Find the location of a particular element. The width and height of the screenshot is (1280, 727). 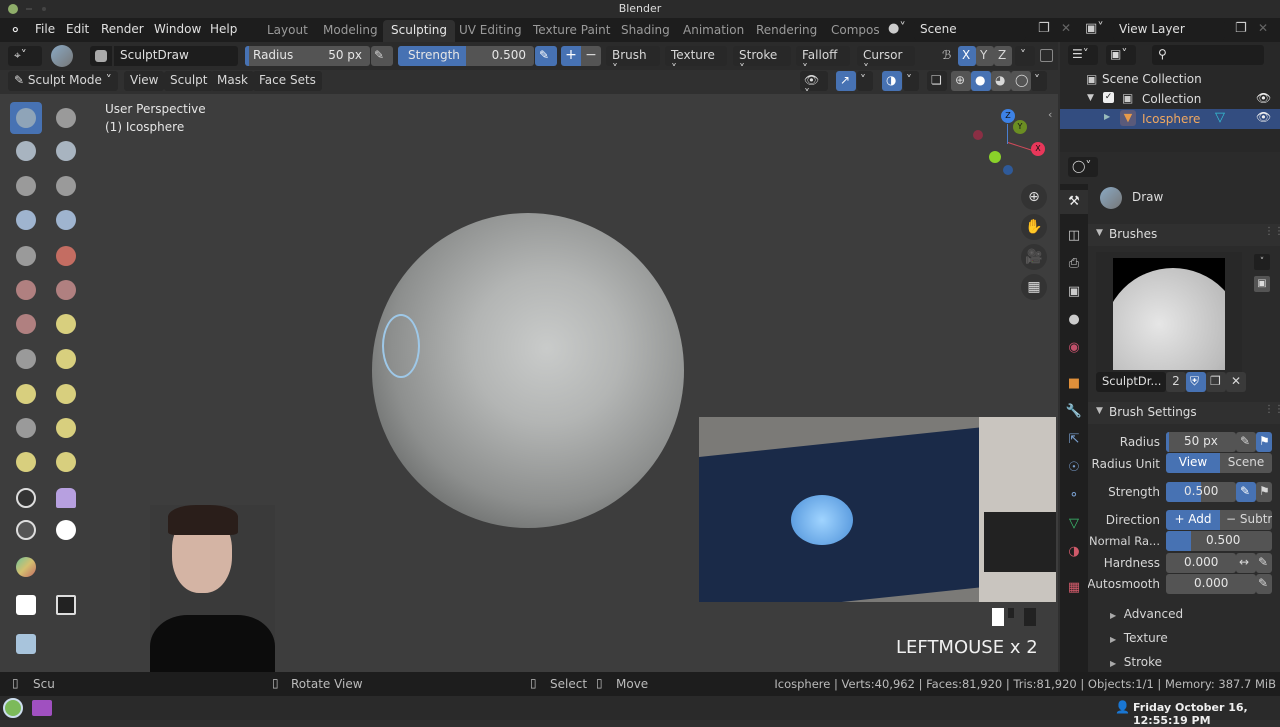

symmetry-z-toggle: Z is located at coordinates (1003, 56).